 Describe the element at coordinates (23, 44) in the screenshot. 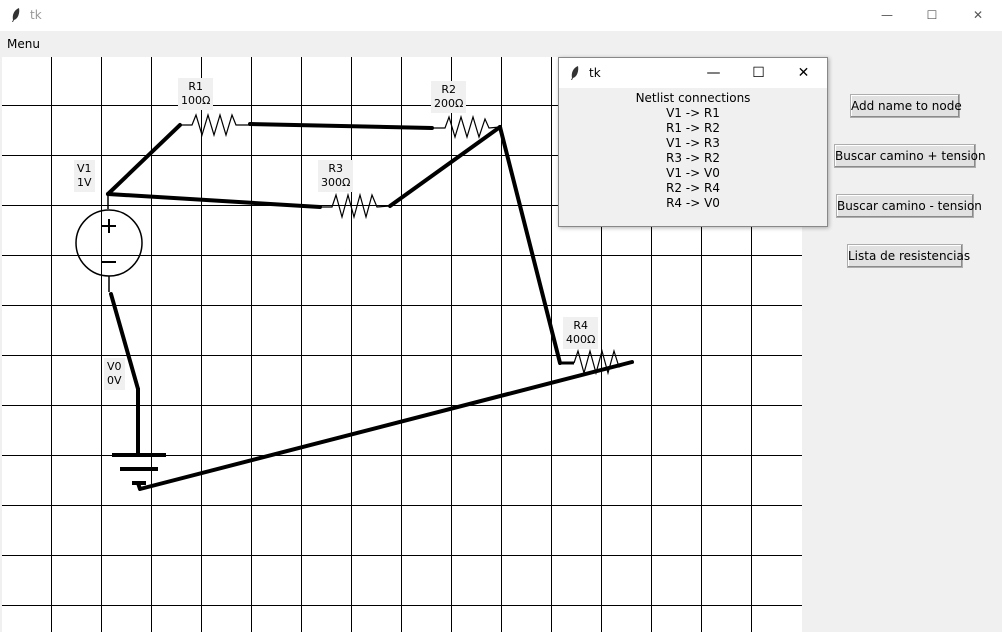

I see `menu-item-menu: Menu` at that location.